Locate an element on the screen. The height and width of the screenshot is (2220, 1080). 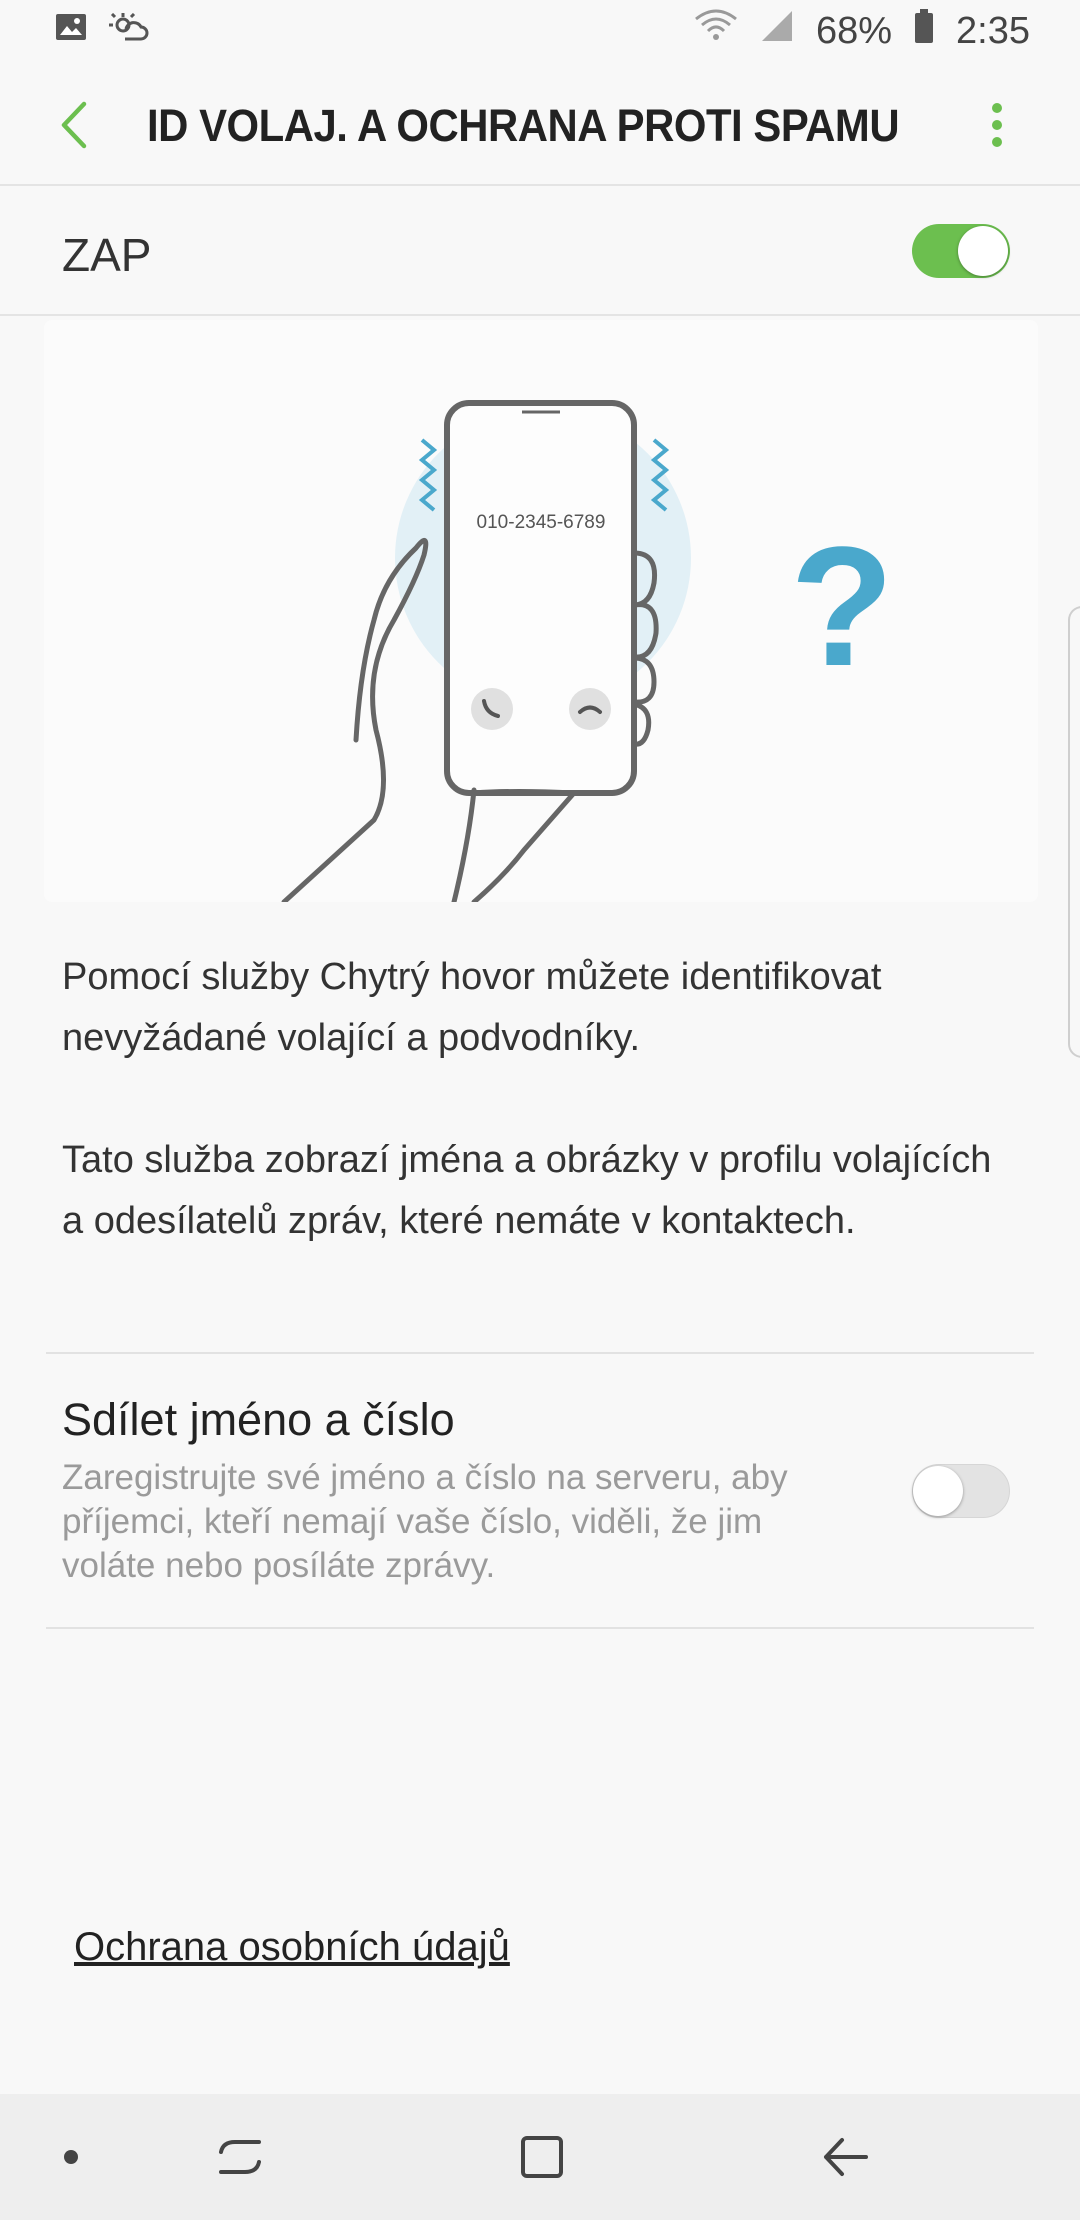
app-bar: ID VOLAJ. A OCHRANA PROTI SPAMU is located at coordinates (540, 124).